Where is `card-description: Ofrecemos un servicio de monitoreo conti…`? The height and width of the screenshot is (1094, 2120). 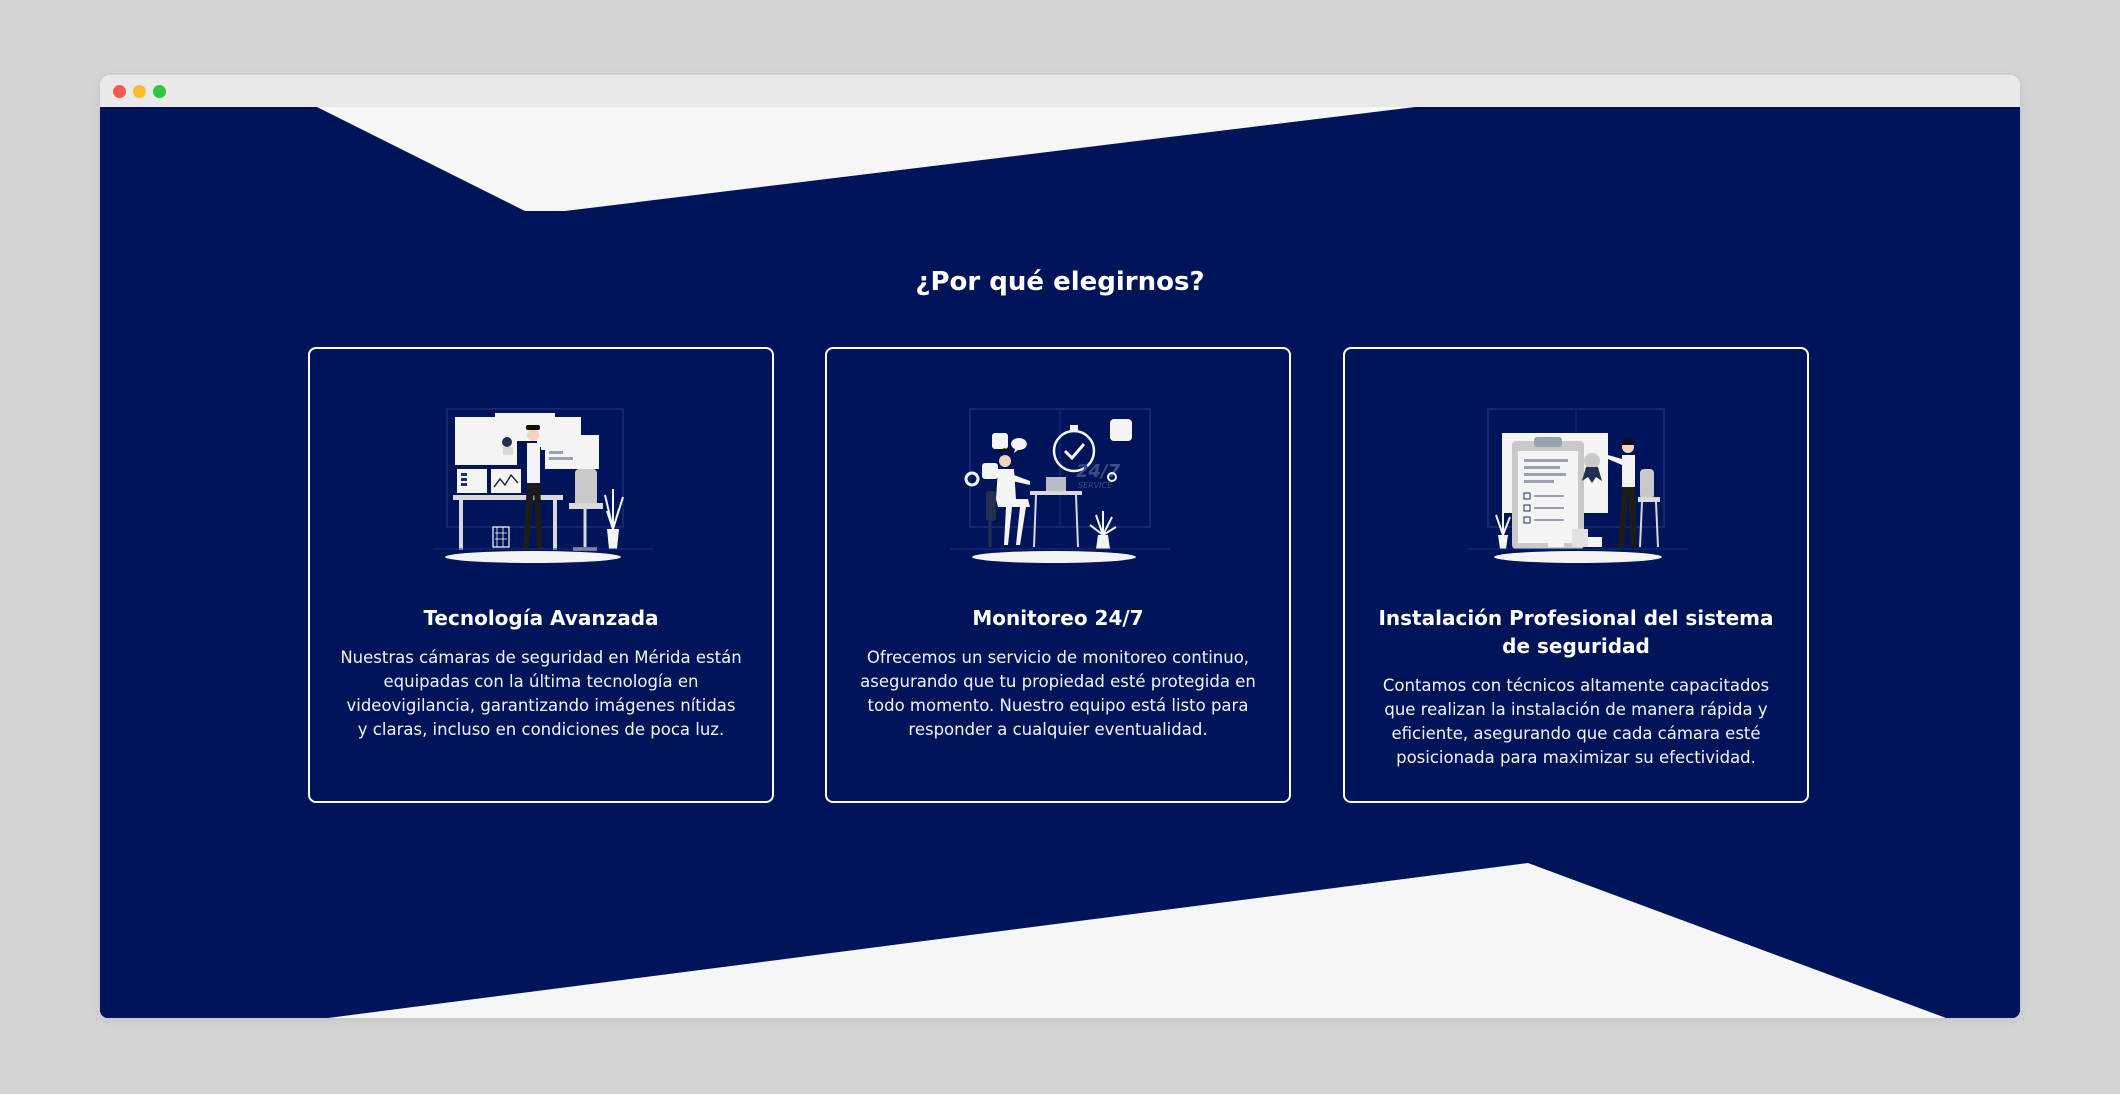
card-description: Ofrecemos un servicio de monitoreo conti… is located at coordinates (1058, 693).